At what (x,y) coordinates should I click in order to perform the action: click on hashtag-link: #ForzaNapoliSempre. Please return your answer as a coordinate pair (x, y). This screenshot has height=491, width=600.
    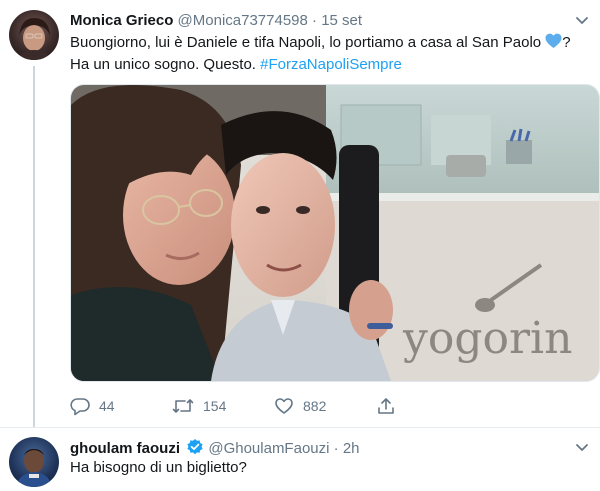
    Looking at the image, I should click on (331, 64).